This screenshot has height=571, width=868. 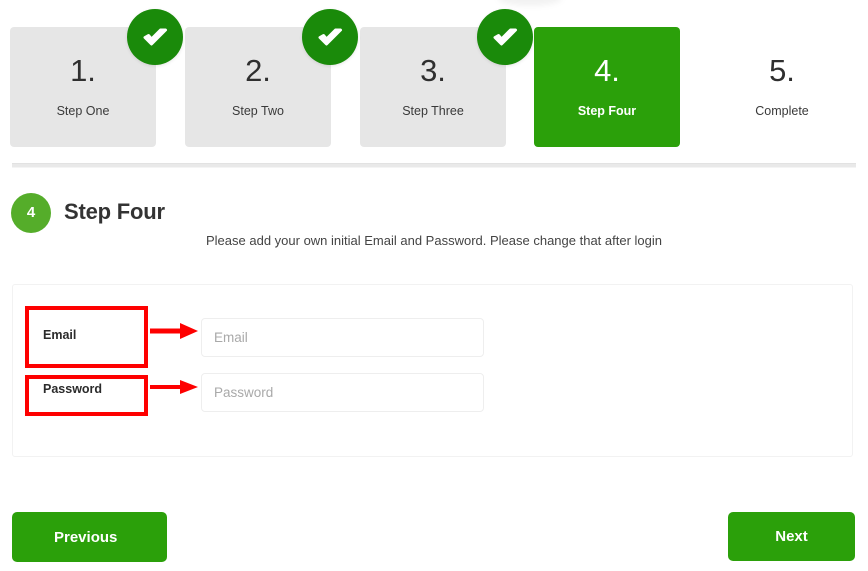 What do you see at coordinates (530, 3) in the screenshot?
I see `decorative-shadow` at bounding box center [530, 3].